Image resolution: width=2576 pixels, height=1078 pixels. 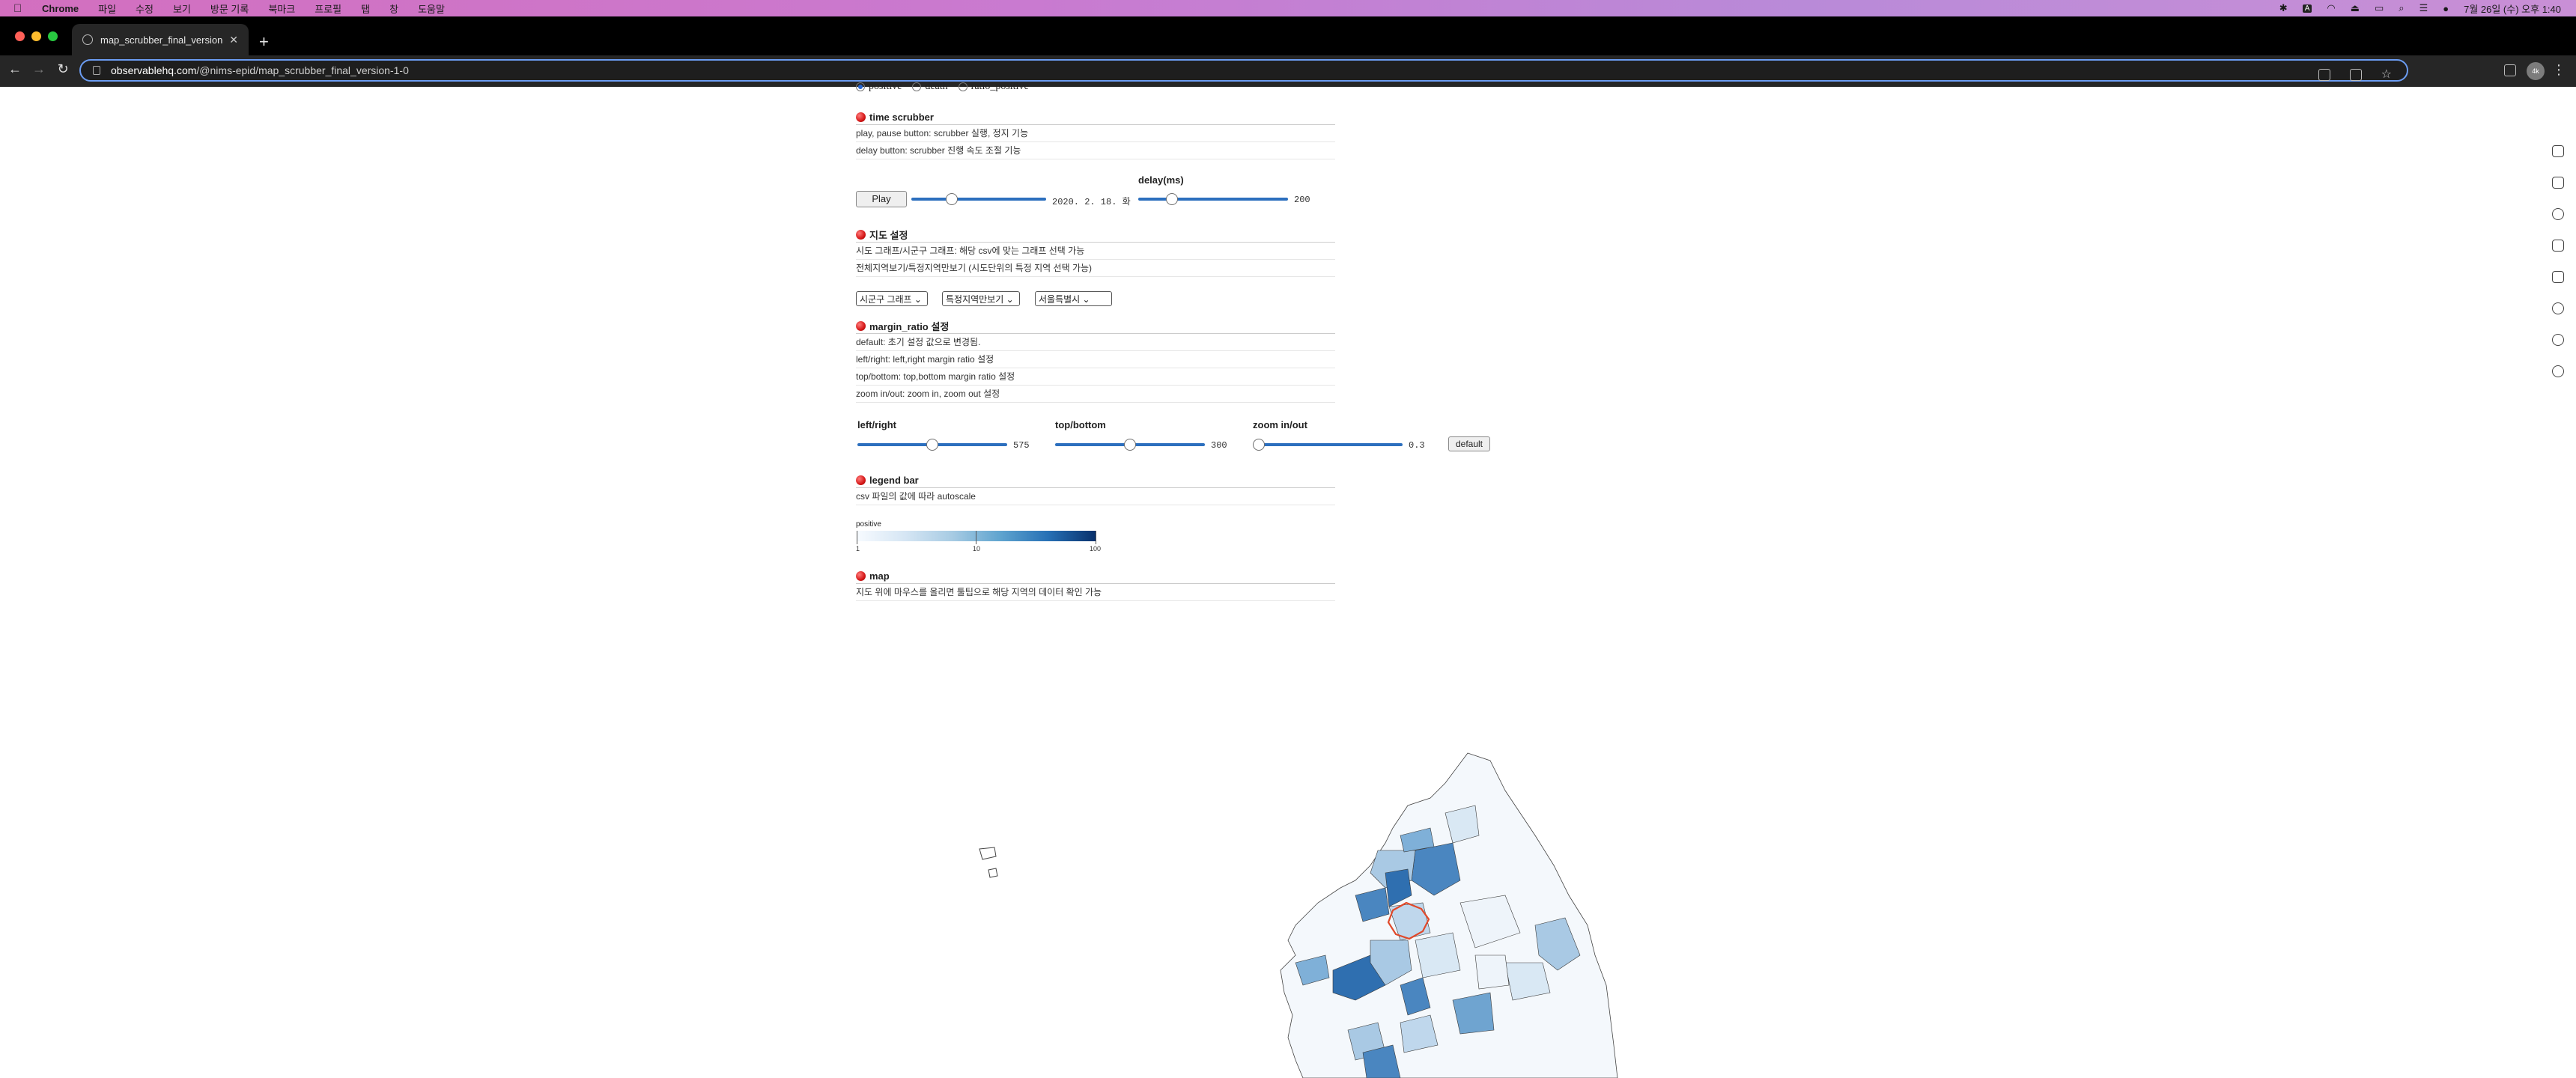 I want to click on search-icon, so click(x=2558, y=340).